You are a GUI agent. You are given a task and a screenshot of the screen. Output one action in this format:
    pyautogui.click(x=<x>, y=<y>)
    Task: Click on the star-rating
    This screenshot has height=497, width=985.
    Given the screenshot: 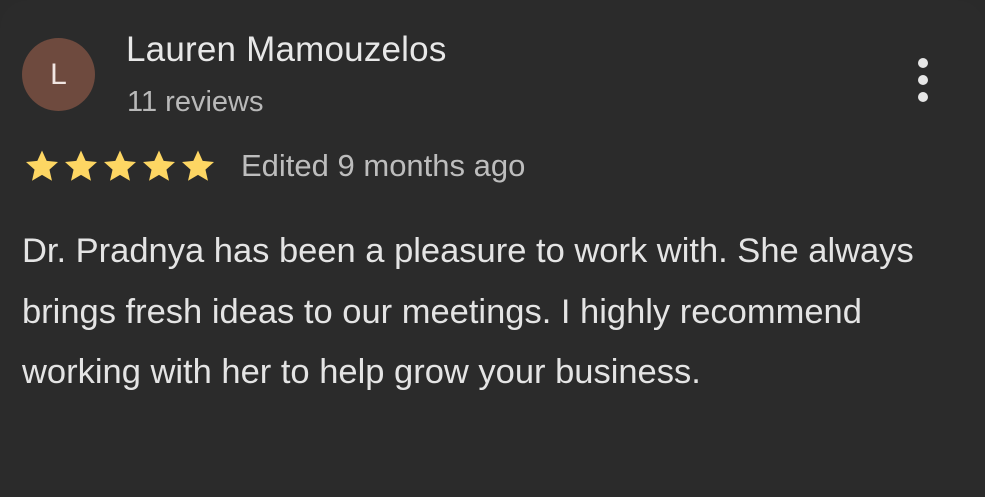 What is the action you would take?
    pyautogui.click(x=119, y=166)
    